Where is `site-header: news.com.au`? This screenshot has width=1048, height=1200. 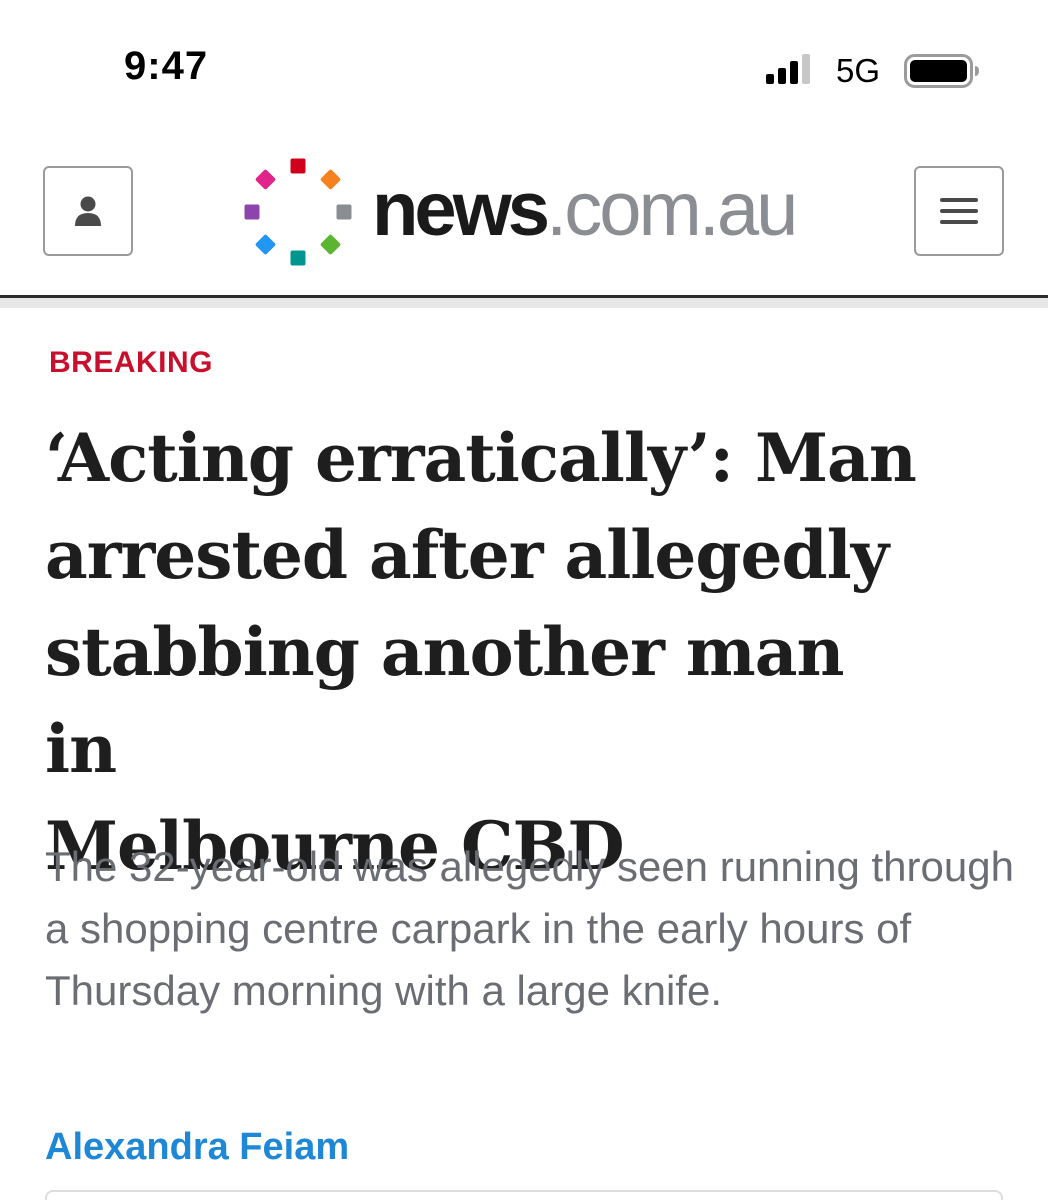 site-header: news.com.au is located at coordinates (524, 209).